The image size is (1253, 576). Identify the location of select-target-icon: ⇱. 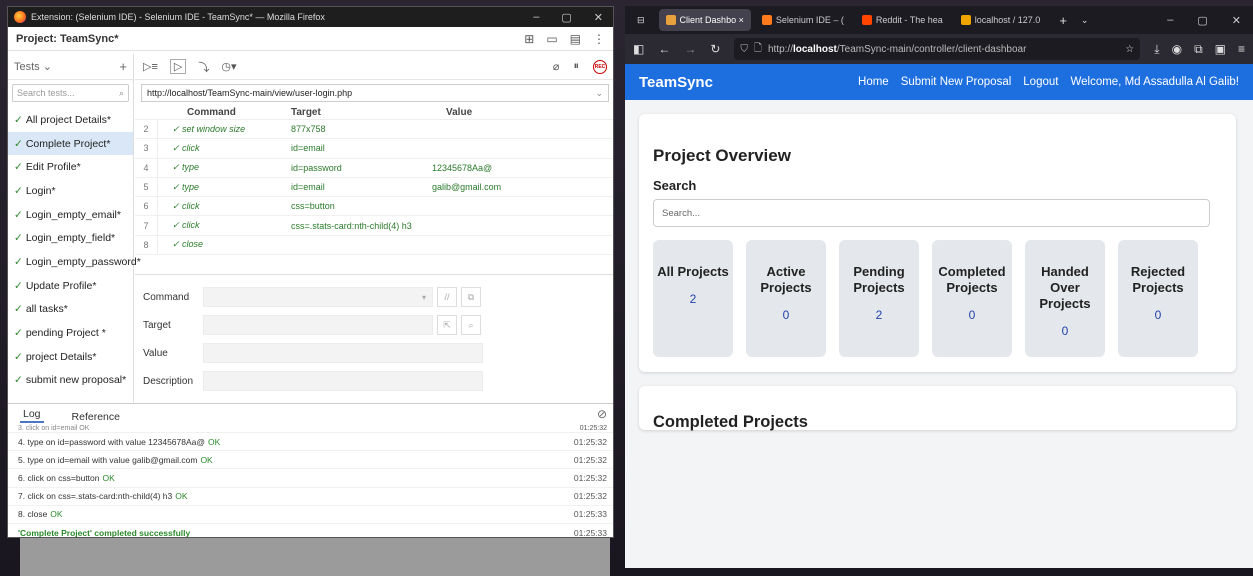
(447, 325).